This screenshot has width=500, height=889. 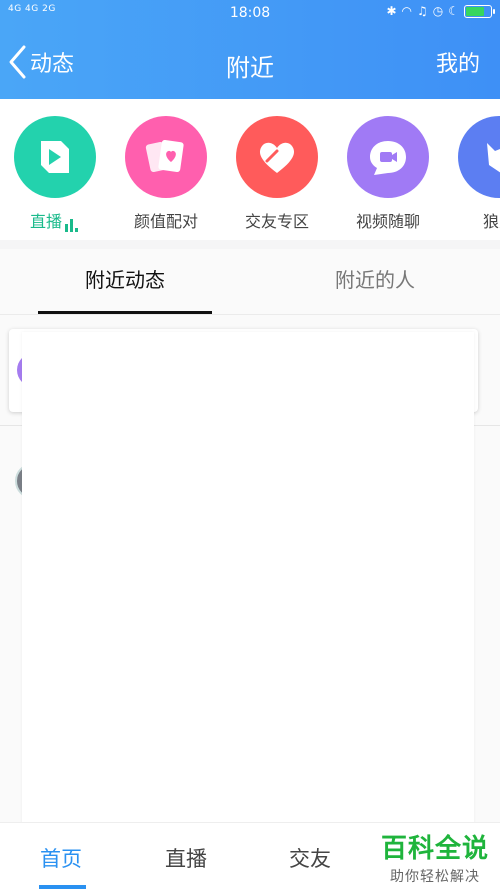 I want to click on nav-live: 直播, so click(x=186, y=858).